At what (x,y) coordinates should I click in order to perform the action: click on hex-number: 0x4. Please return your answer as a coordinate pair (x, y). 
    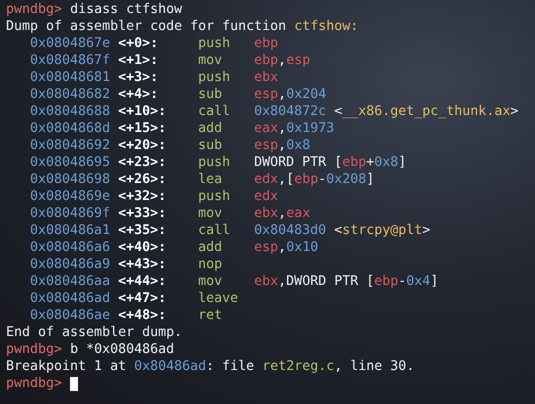
    Looking at the image, I should click on (418, 281).